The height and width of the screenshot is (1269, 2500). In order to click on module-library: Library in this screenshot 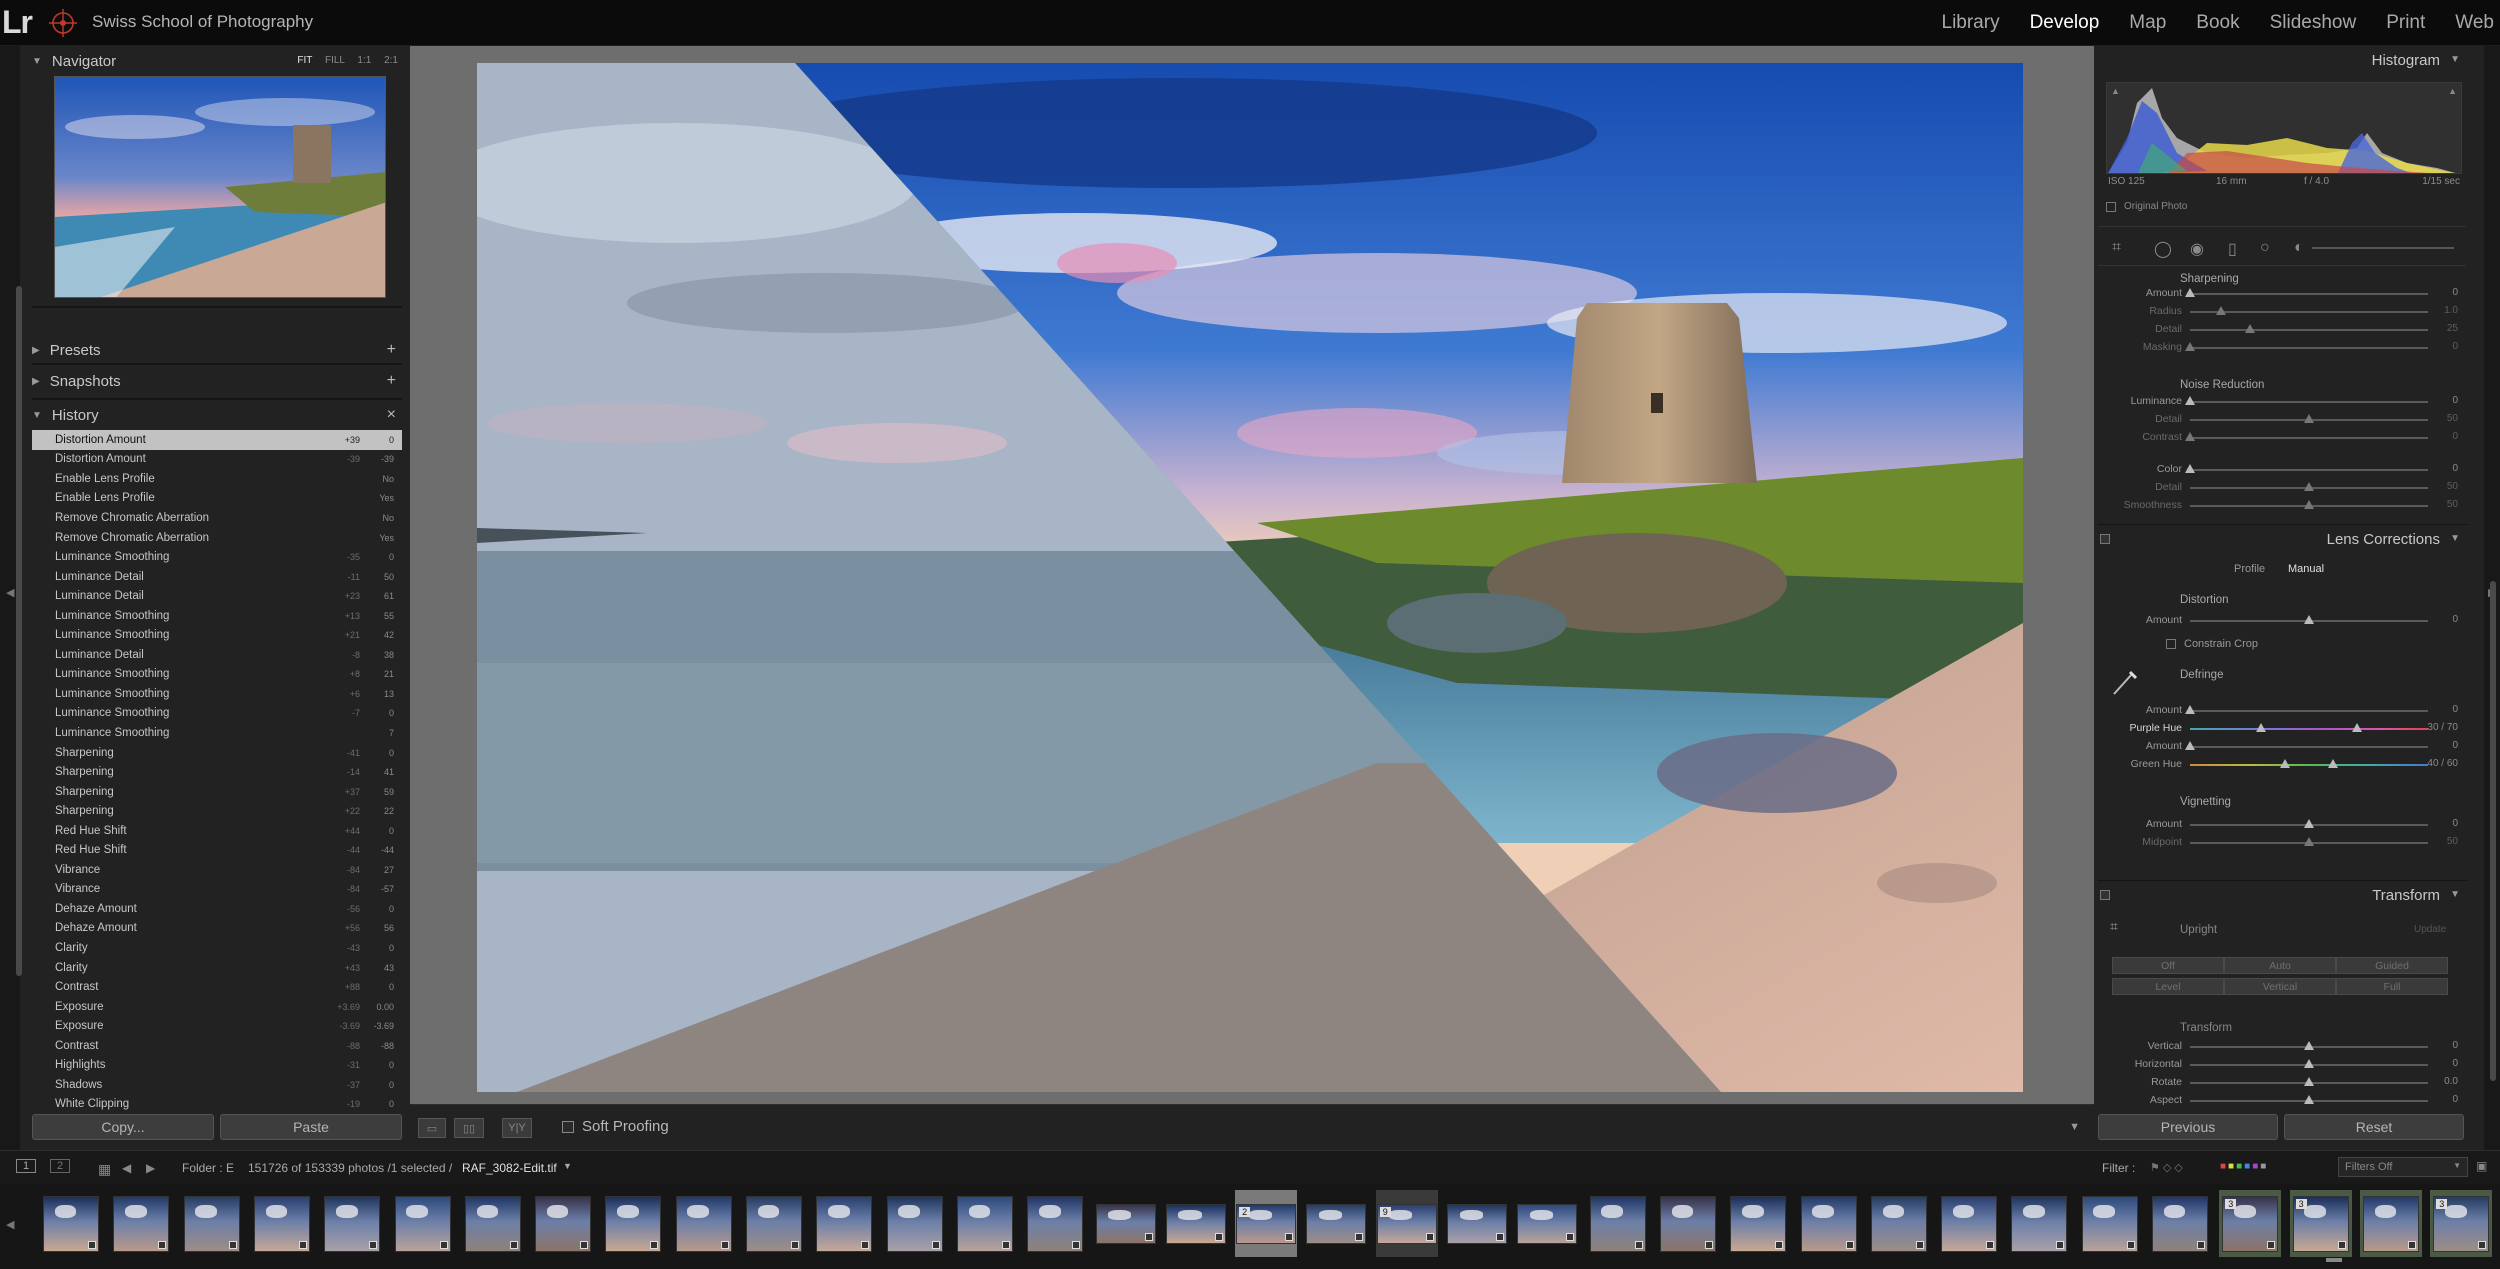, I will do `click(1971, 23)`.